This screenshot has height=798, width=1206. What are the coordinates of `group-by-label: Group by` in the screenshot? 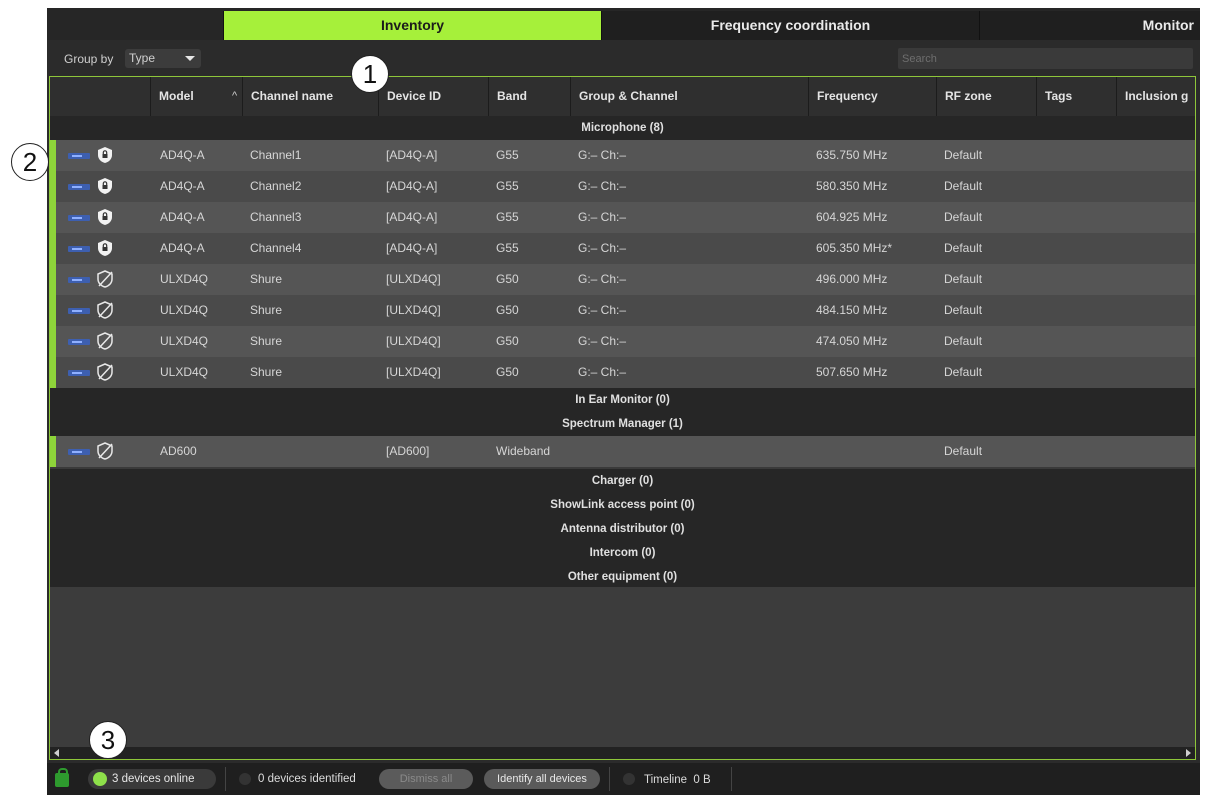 It's located at (89, 59).